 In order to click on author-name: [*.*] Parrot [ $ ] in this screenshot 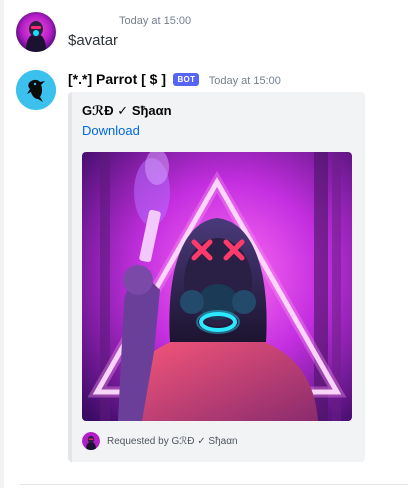, I will do `click(117, 79)`.